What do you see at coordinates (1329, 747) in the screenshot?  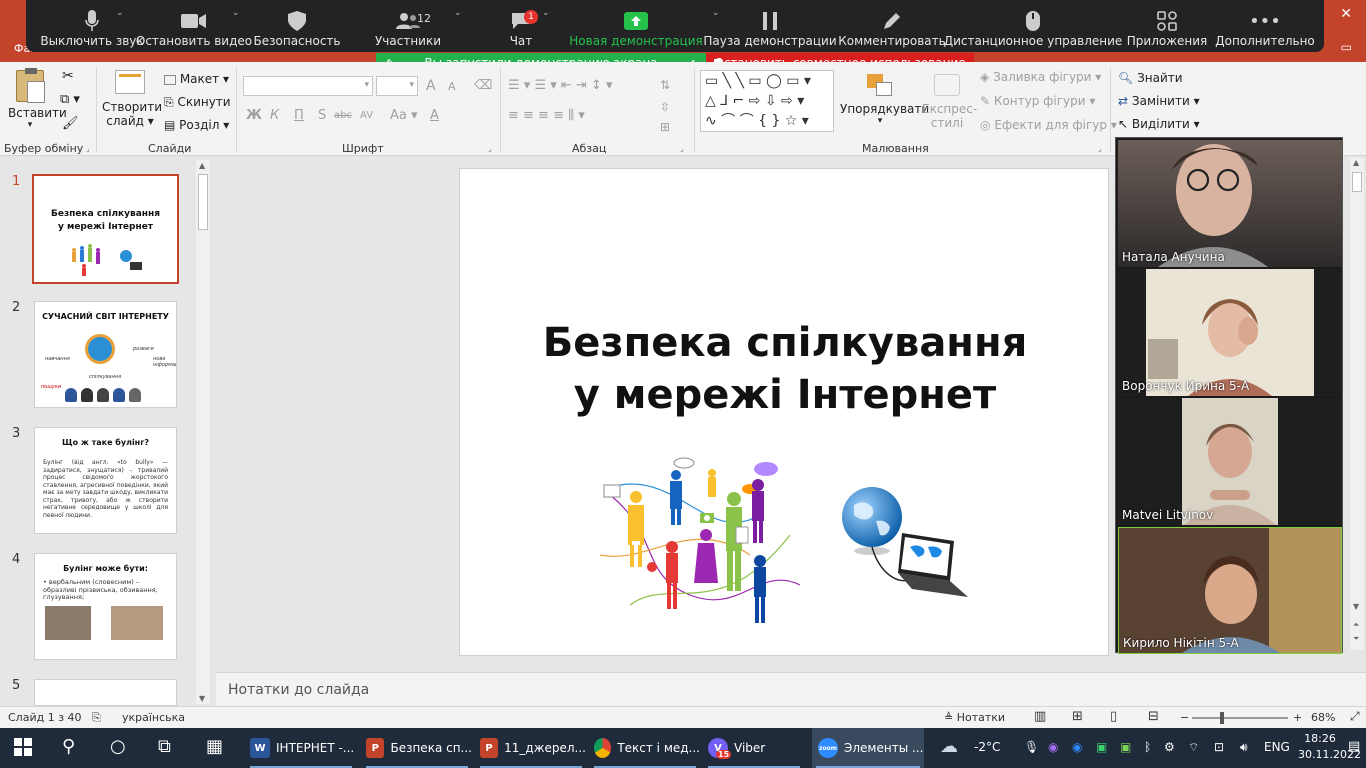 I see `clock: 18:26 30.11.2022` at bounding box center [1329, 747].